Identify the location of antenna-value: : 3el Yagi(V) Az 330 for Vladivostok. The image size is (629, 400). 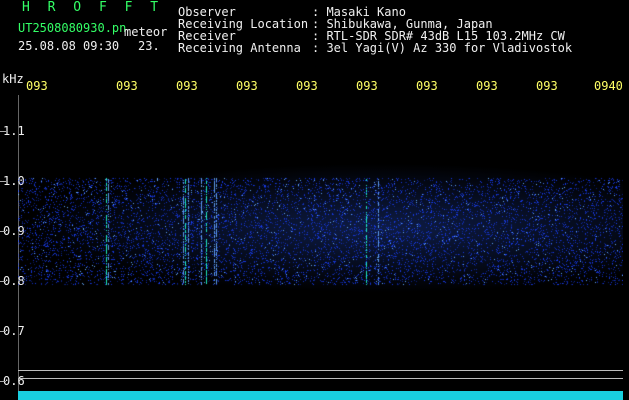
(442, 48).